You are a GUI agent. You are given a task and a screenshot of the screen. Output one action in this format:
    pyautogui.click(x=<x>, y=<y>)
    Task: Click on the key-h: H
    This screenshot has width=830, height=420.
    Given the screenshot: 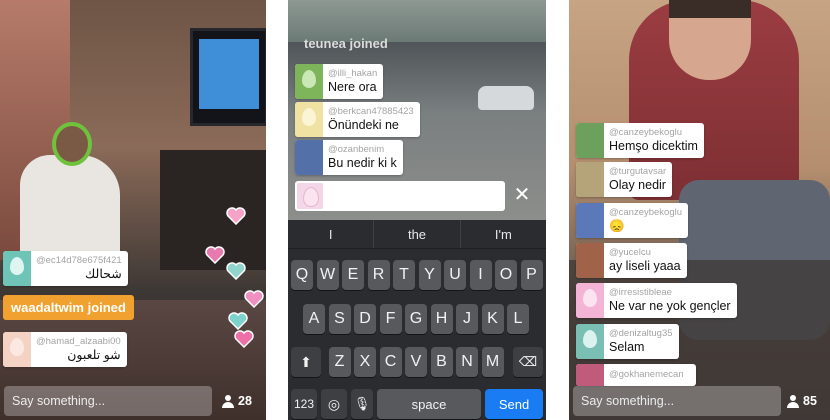 What is the action you would take?
    pyautogui.click(x=441, y=319)
    